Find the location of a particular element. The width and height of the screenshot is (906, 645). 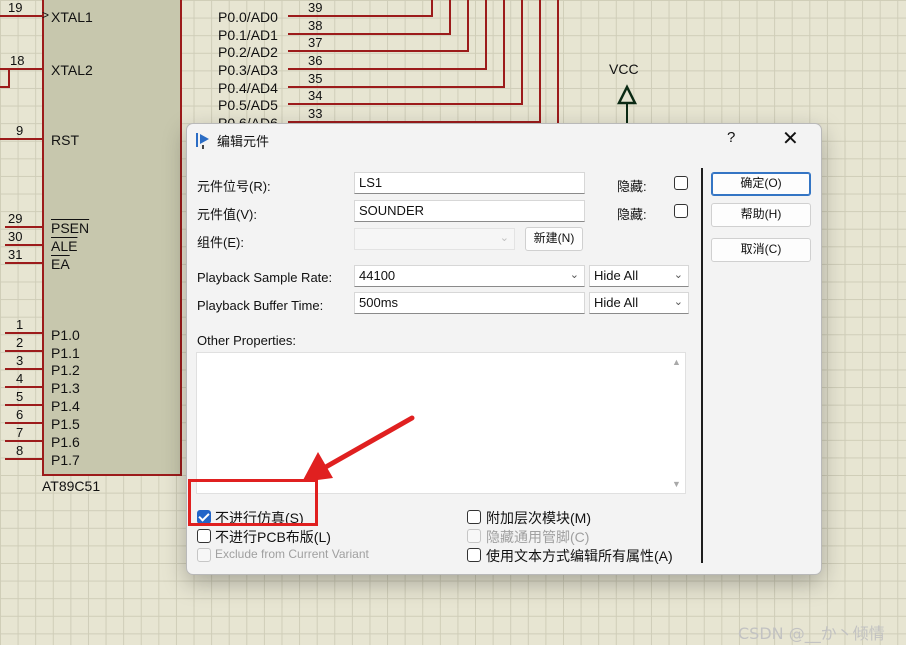

annotation-arrow is located at coordinates (358, 448).